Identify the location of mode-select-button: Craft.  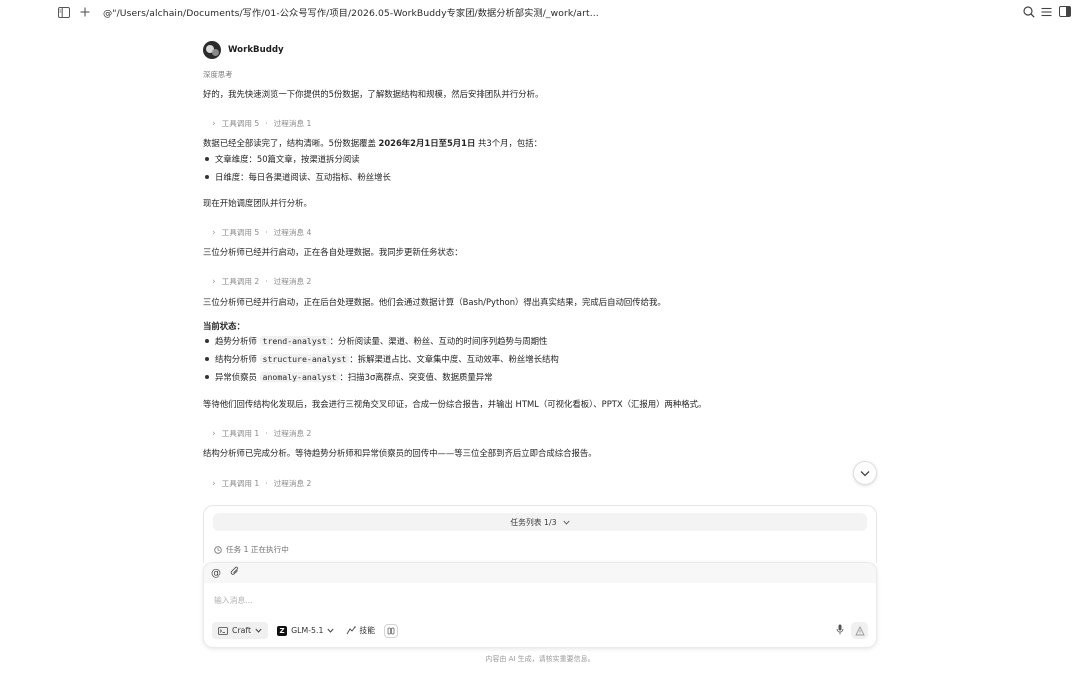
(240, 630).